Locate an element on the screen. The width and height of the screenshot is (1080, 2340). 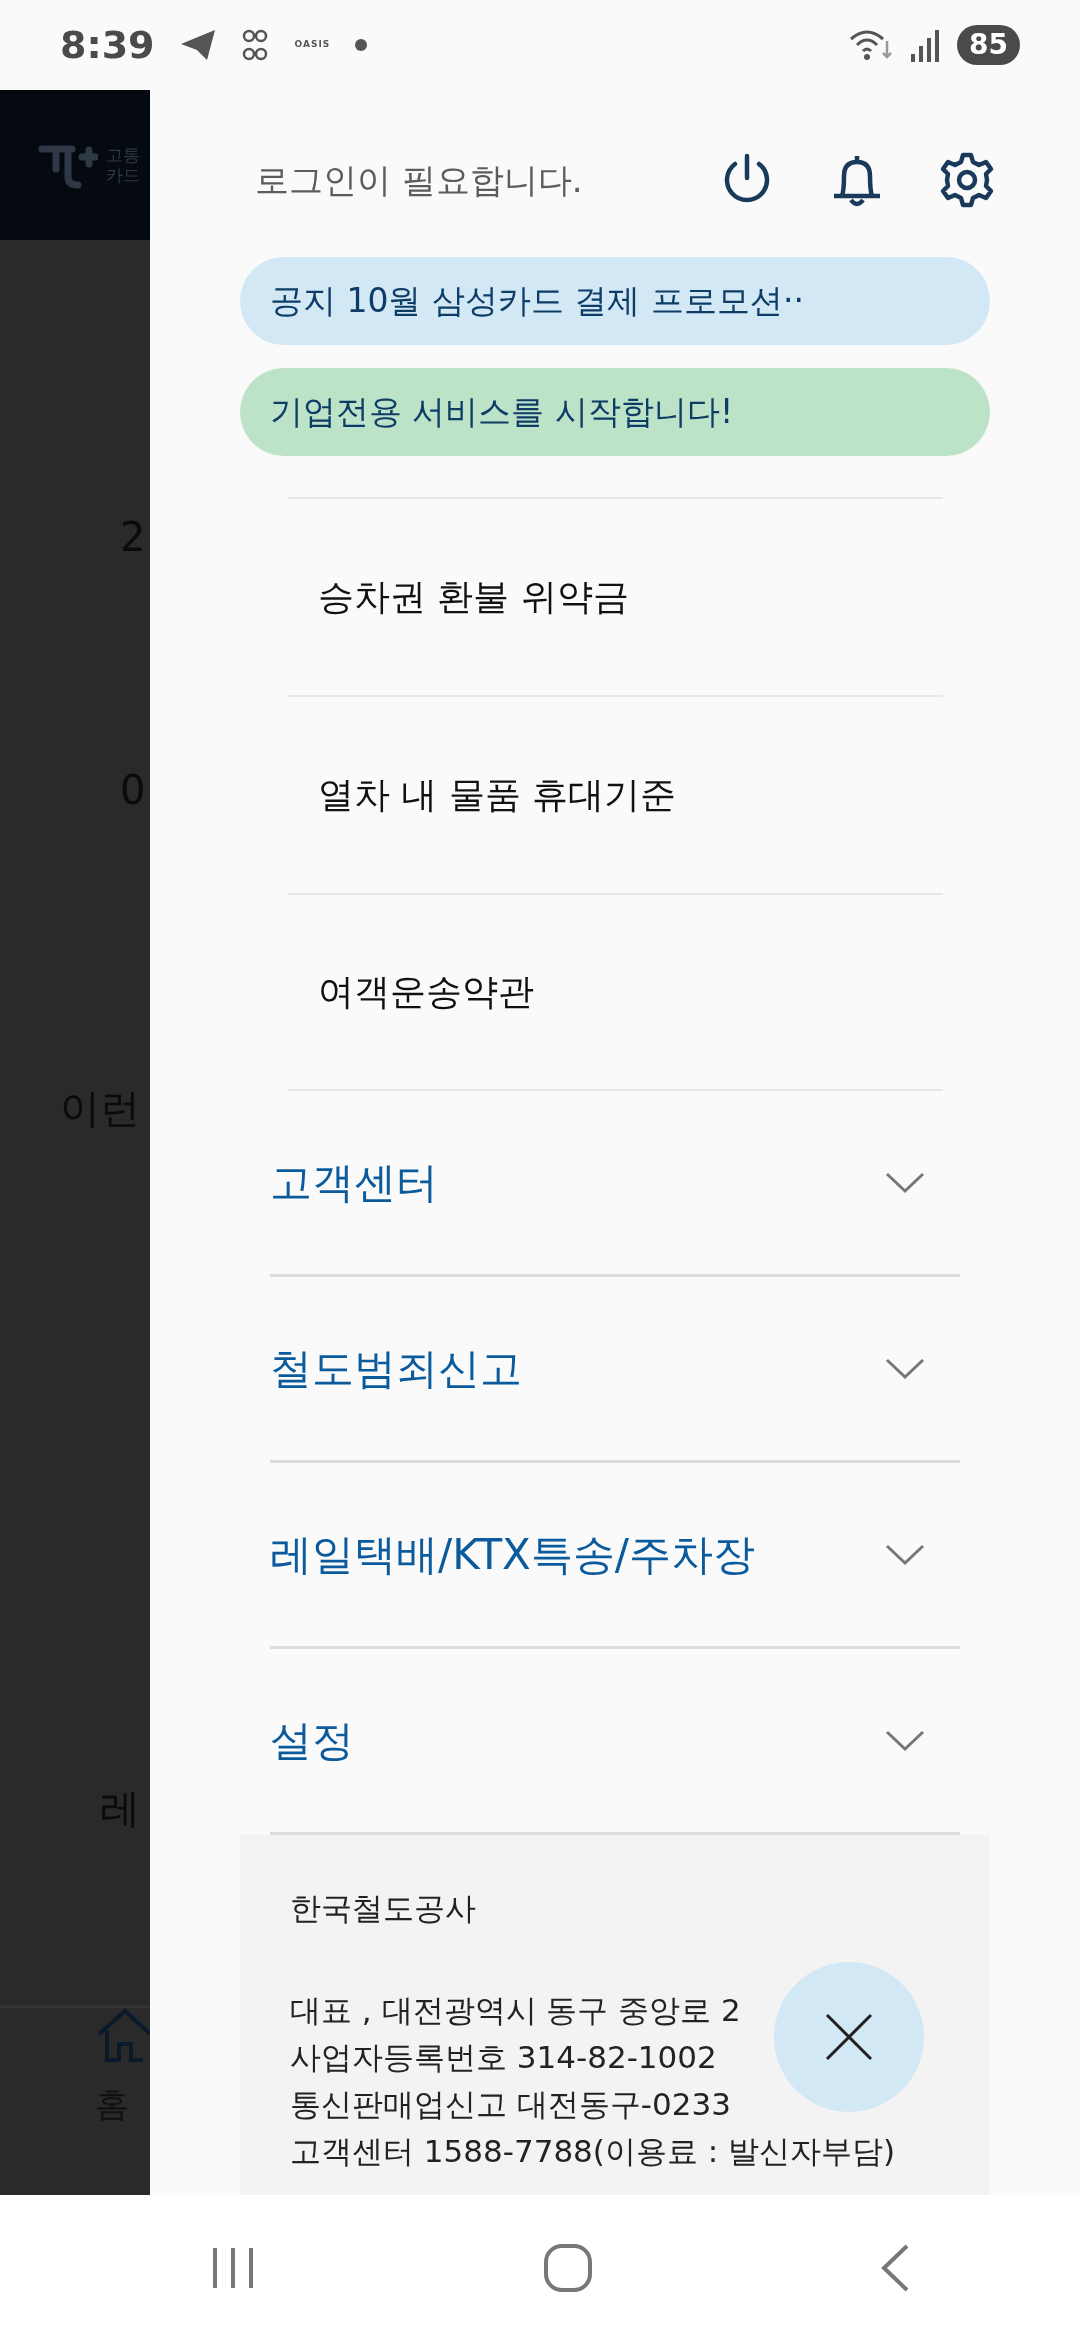
signal-icon is located at coordinates (925, 45).